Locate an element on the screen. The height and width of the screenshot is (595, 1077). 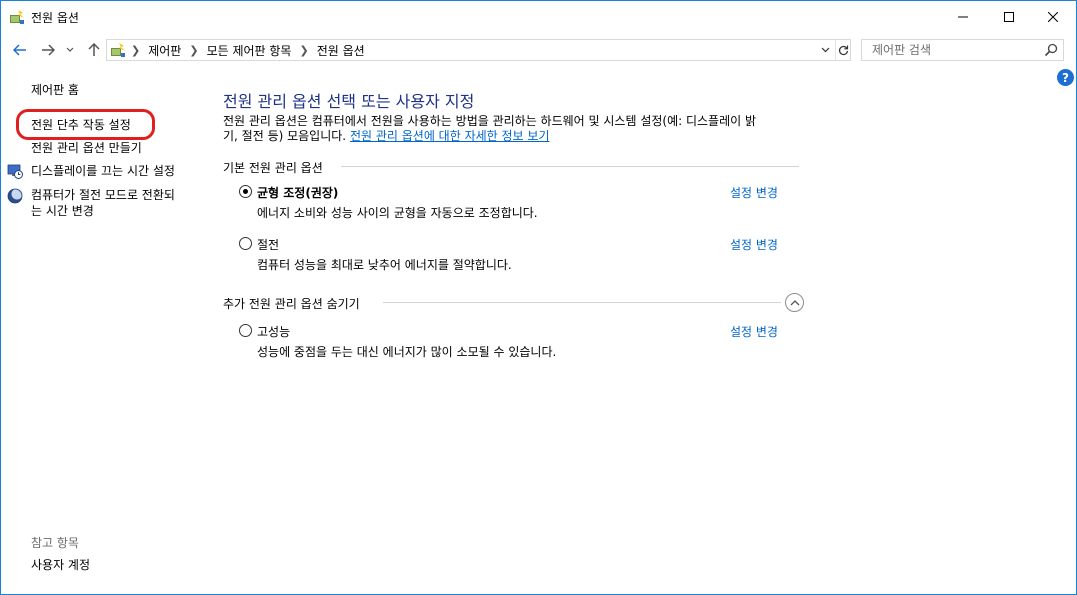
display-off-time-link: 디스플레이를 끄는 시간 설정 is located at coordinates (103, 171).